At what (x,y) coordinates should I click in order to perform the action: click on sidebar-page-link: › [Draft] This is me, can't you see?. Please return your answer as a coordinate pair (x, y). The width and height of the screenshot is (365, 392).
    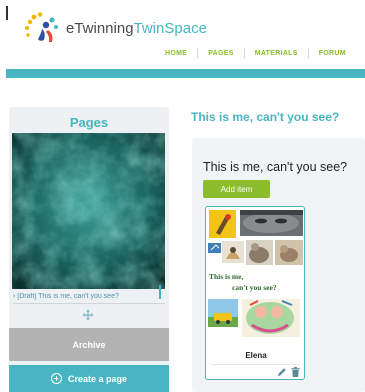
    Looking at the image, I should click on (89, 296).